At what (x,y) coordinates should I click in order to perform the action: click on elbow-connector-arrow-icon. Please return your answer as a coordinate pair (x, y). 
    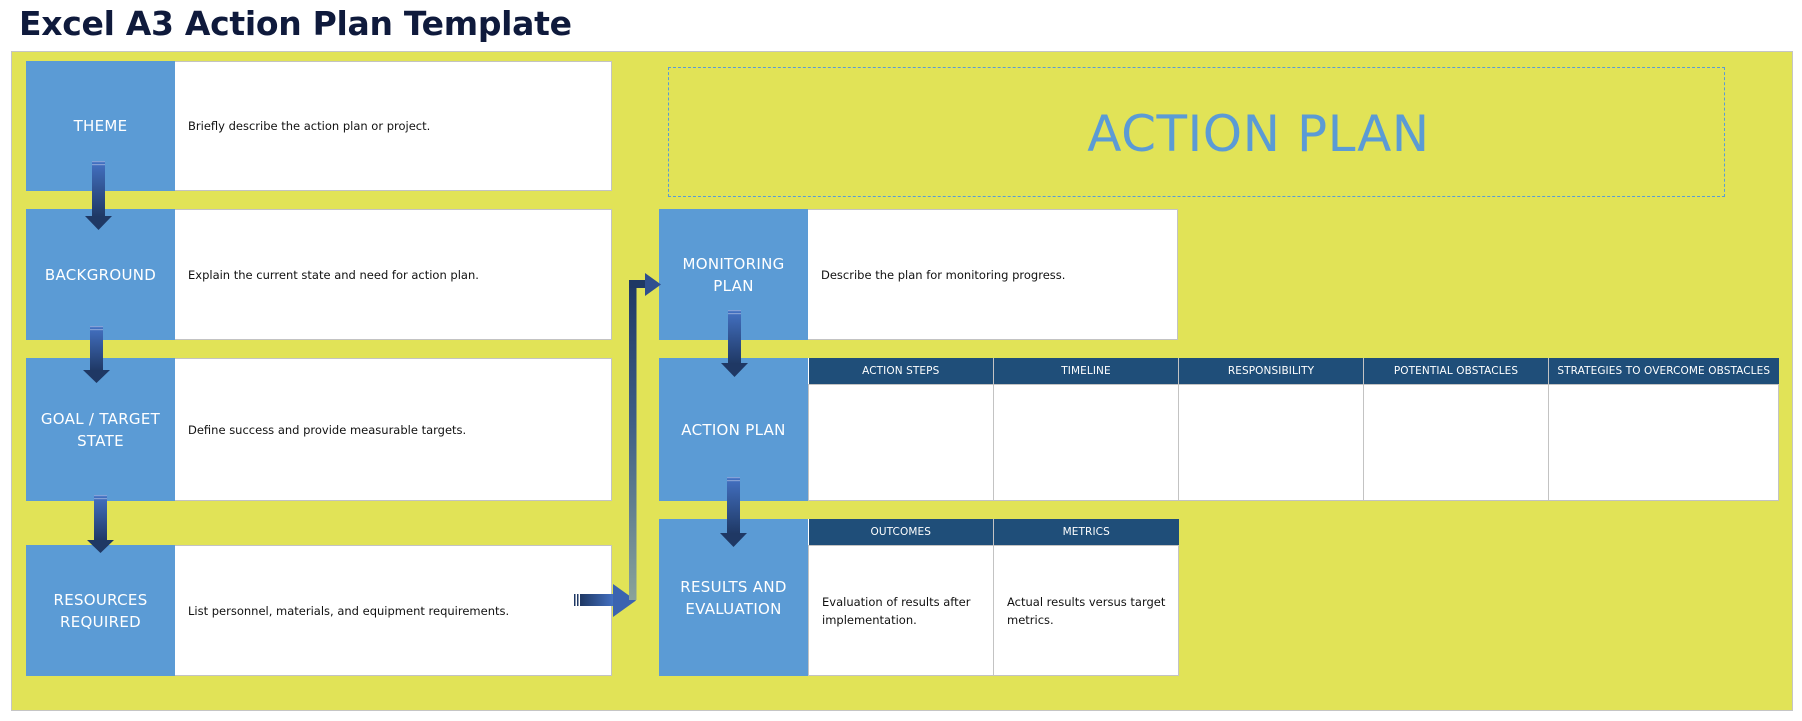
    Looking at the image, I should click on (645, 436).